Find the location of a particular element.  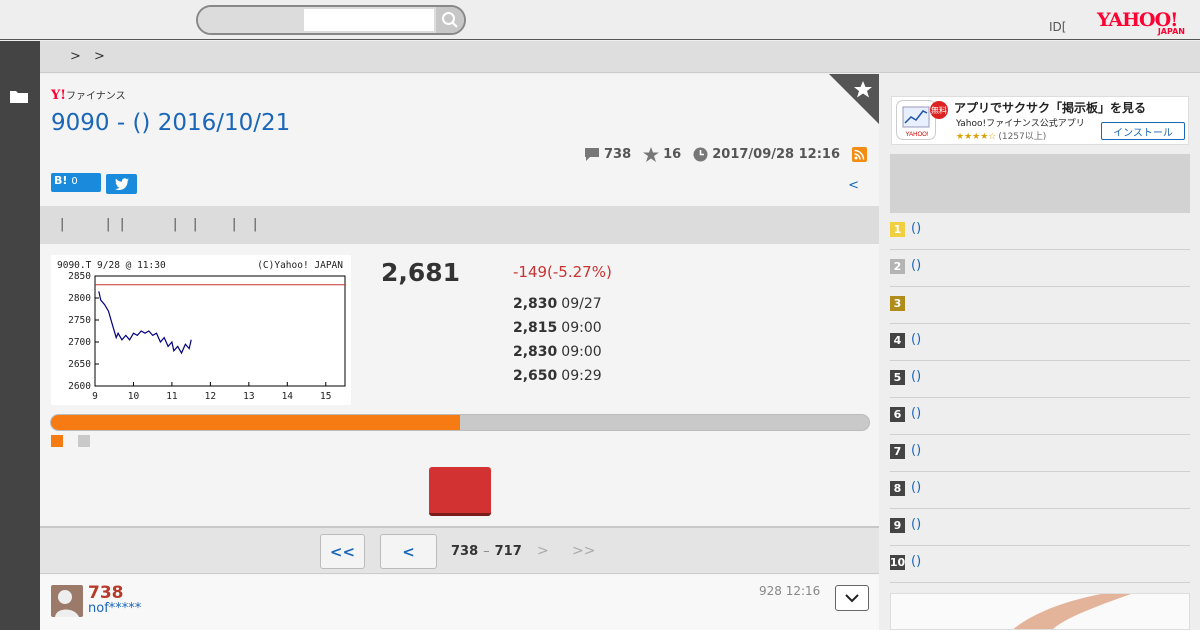

ranking-item: 8 () is located at coordinates (1040, 490).